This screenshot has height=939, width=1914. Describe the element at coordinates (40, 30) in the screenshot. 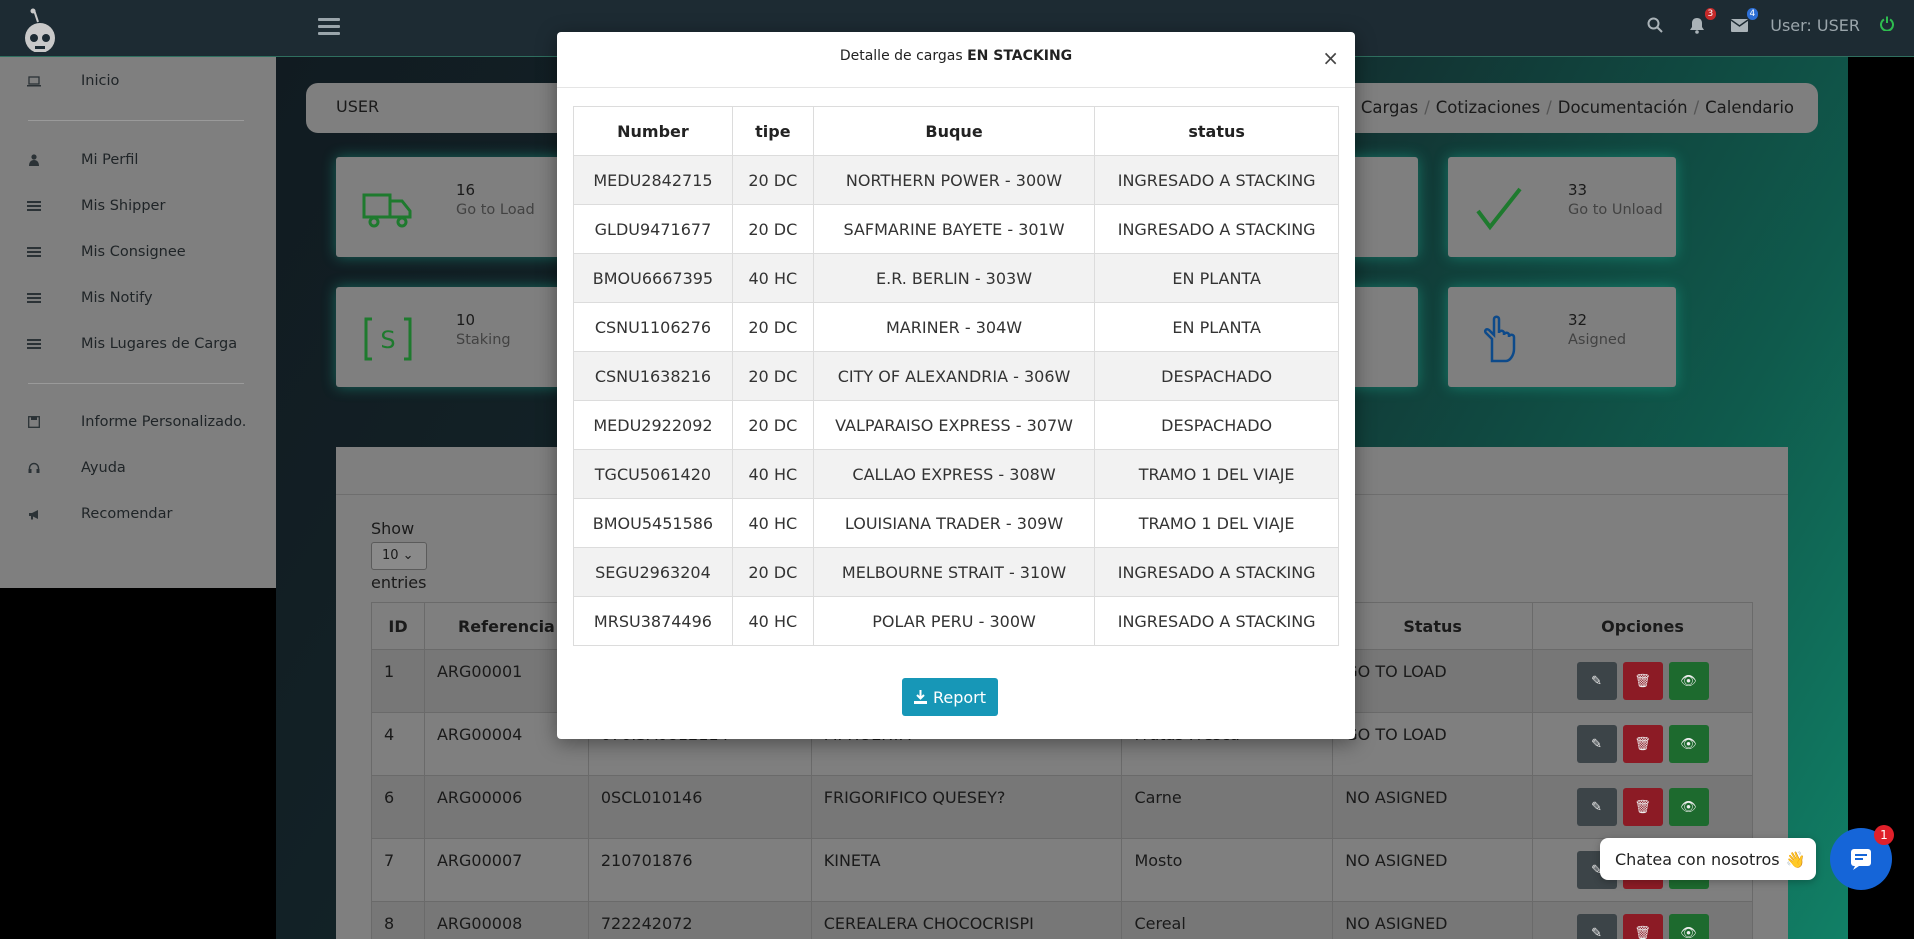

I see `logo-icon` at that location.